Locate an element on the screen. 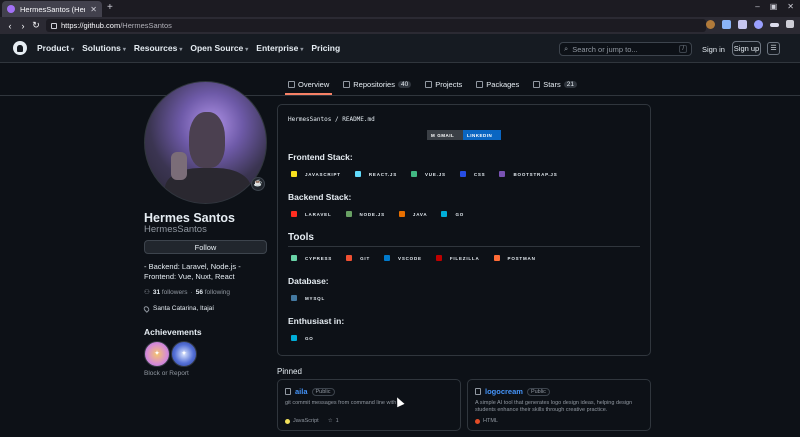 Image resolution: width=800 pixels, height=437 pixels. tech-badge-vscode: VSCODE is located at coordinates (403, 258).